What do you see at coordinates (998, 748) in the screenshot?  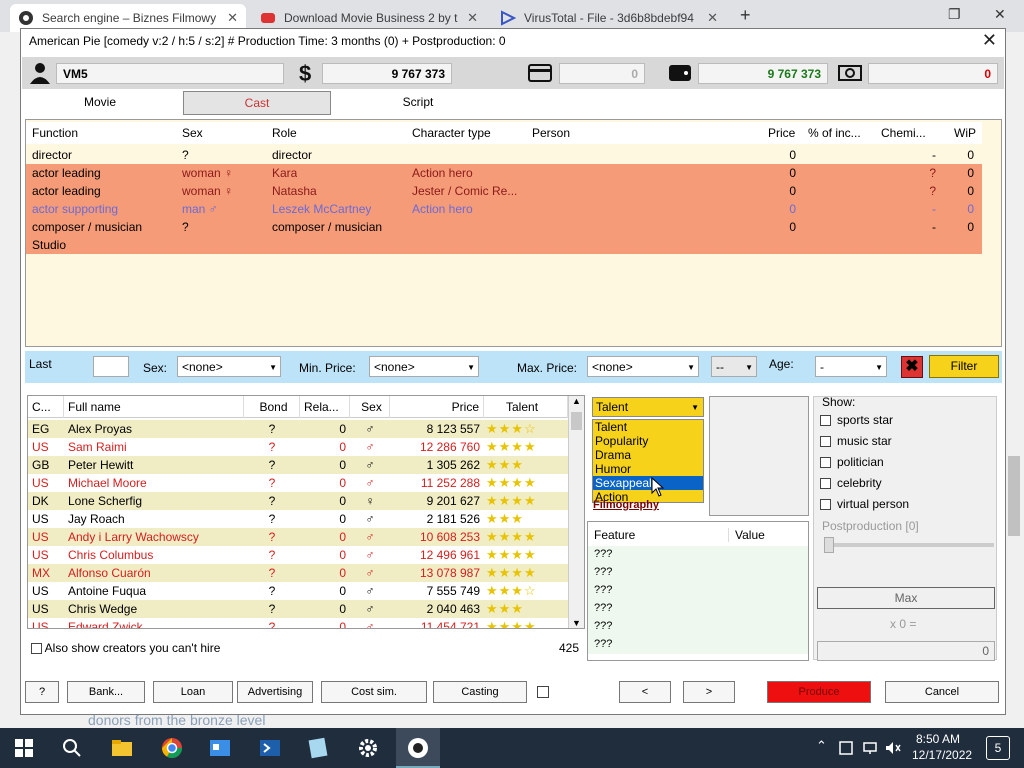 I see `notifications-badge: 5` at bounding box center [998, 748].